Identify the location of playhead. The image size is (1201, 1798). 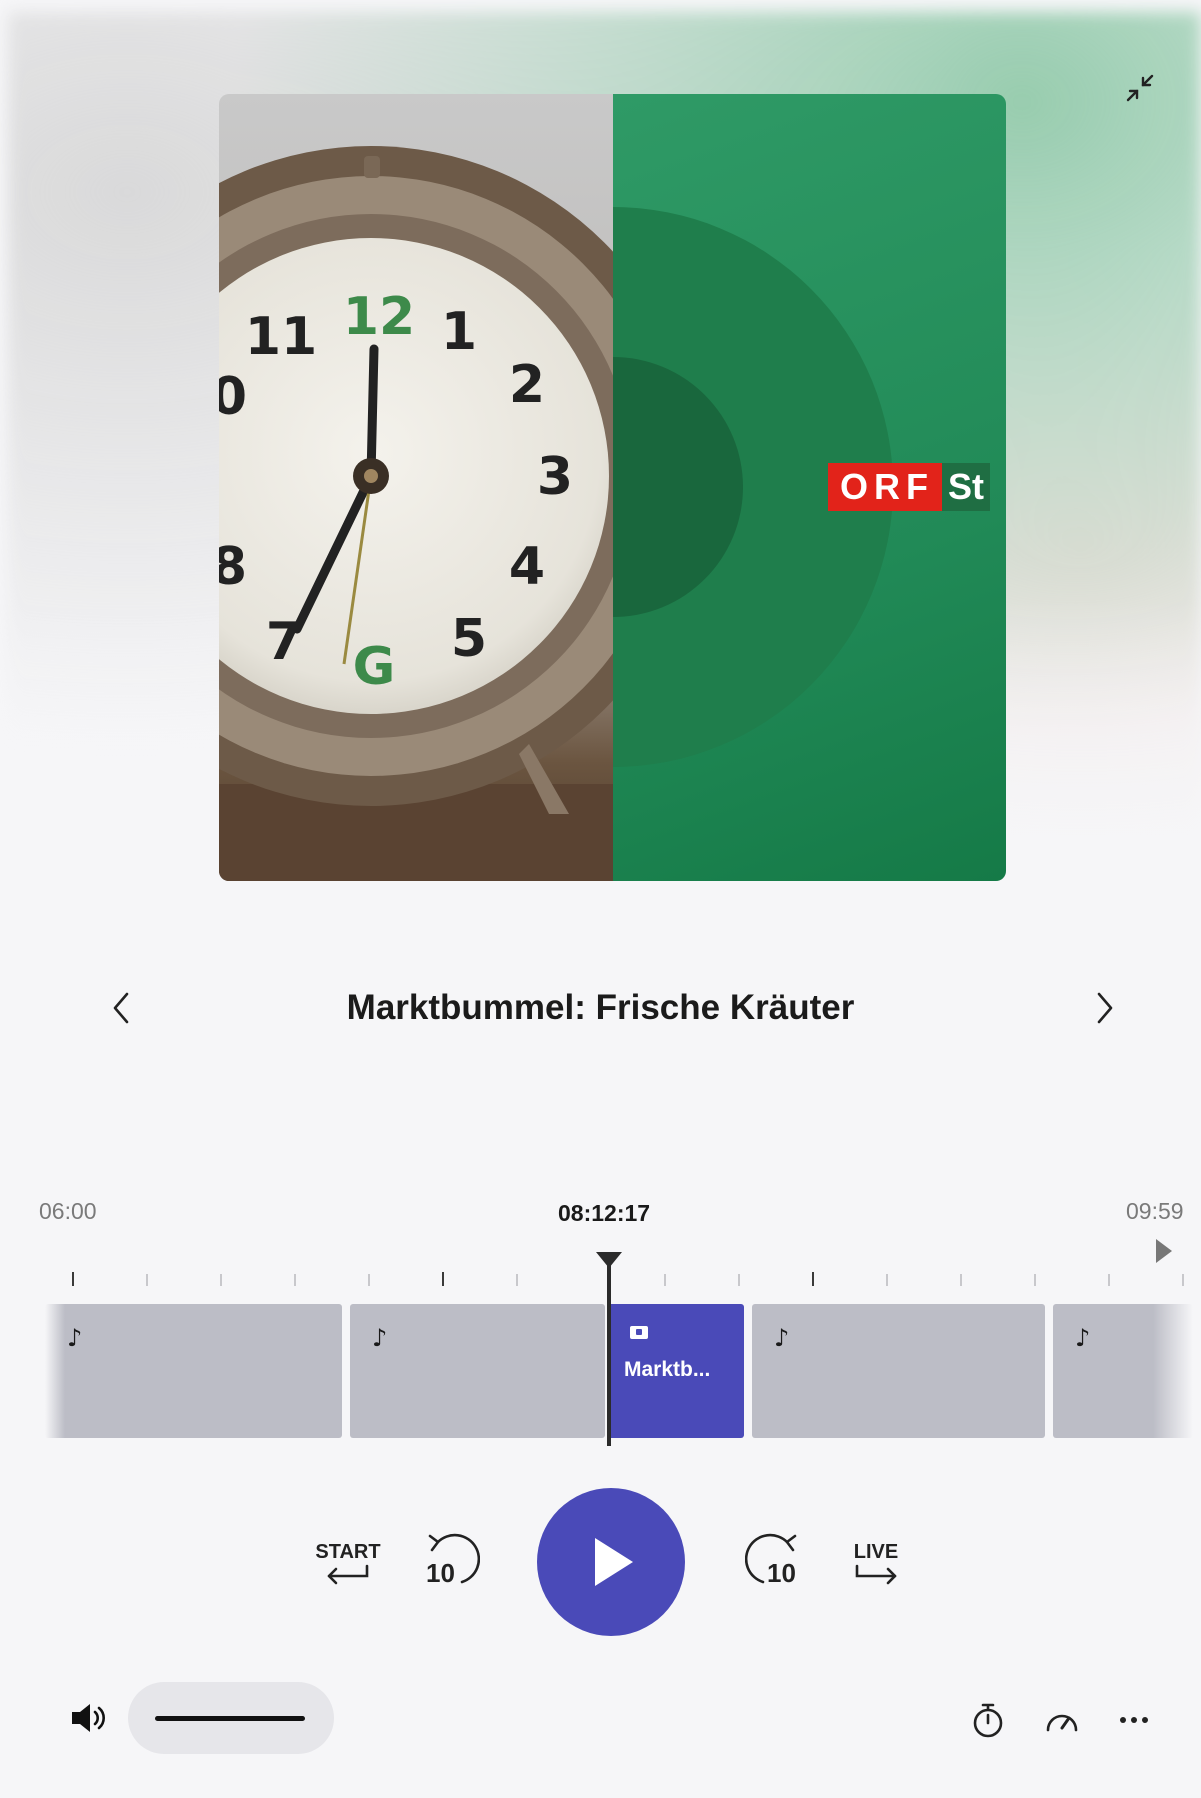
(609, 1350).